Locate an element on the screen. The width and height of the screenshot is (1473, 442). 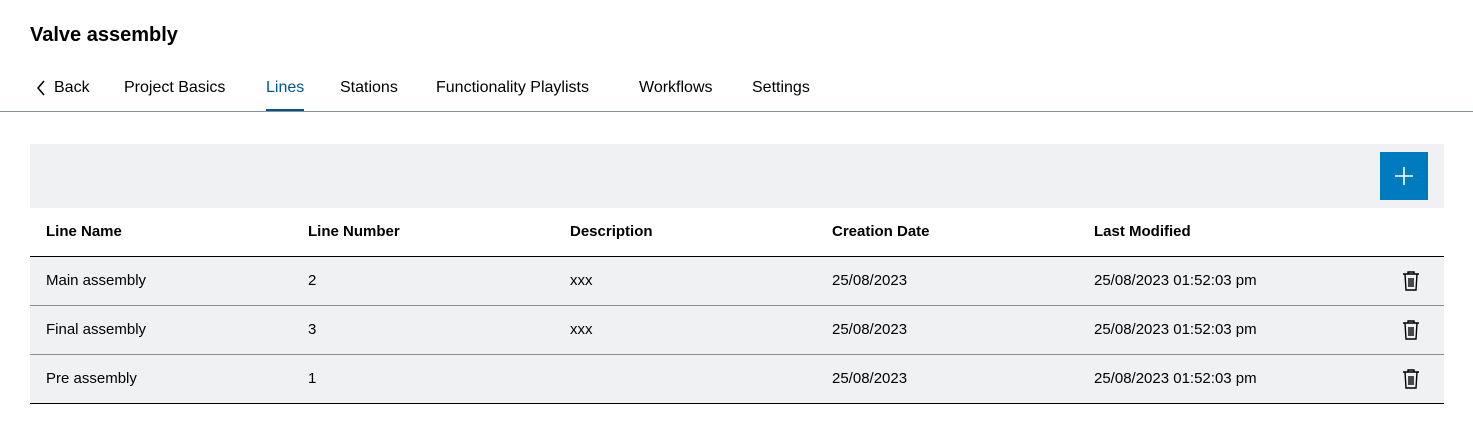
add-line-button is located at coordinates (1404, 176).